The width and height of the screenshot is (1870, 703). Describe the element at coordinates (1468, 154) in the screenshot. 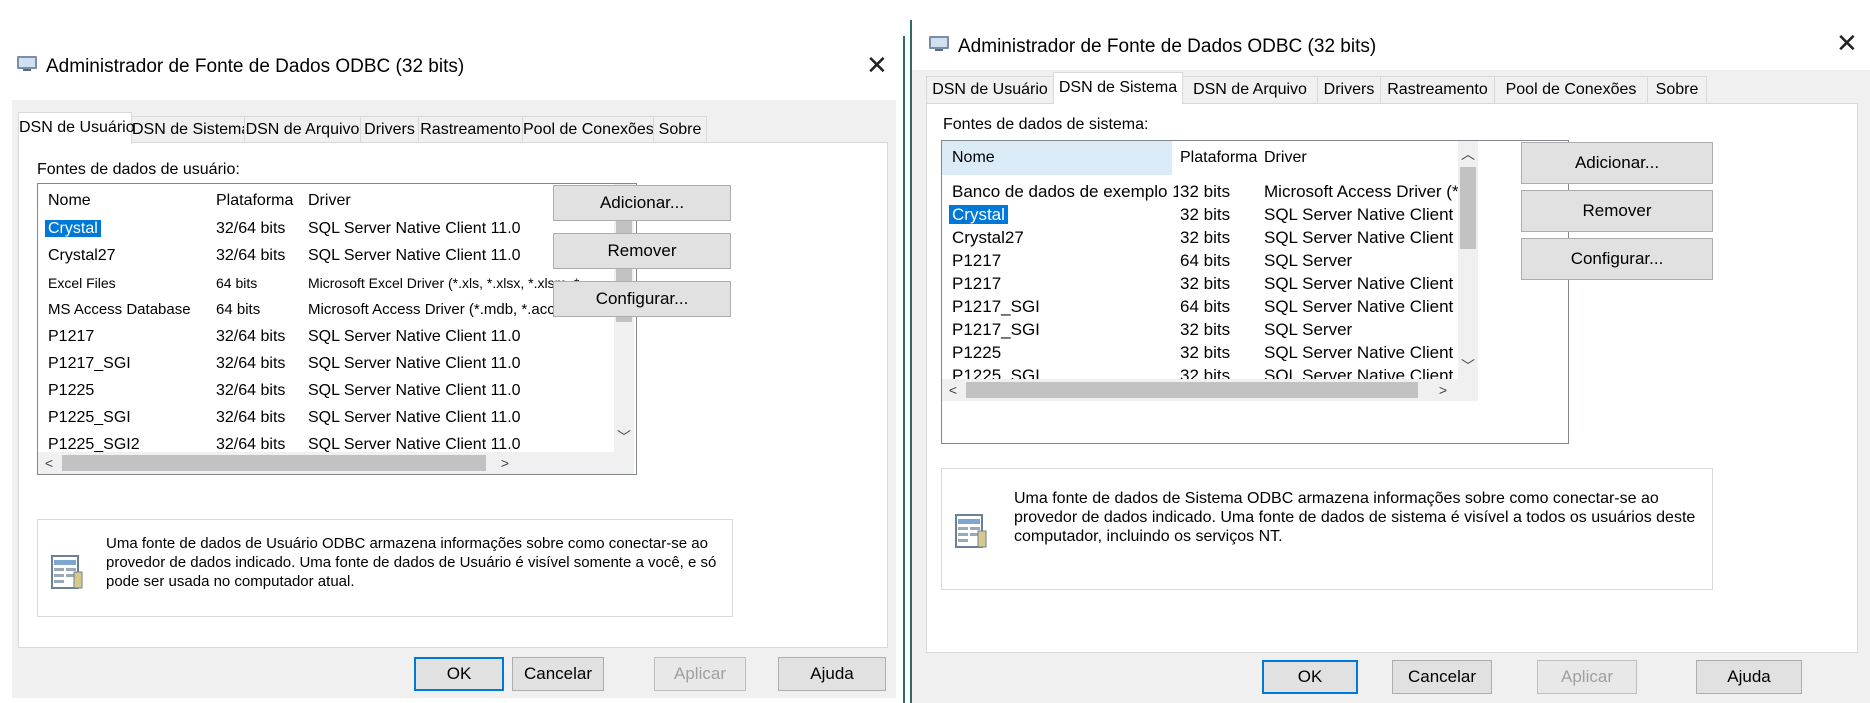

I see `chevron-up-icon: ︿` at that location.